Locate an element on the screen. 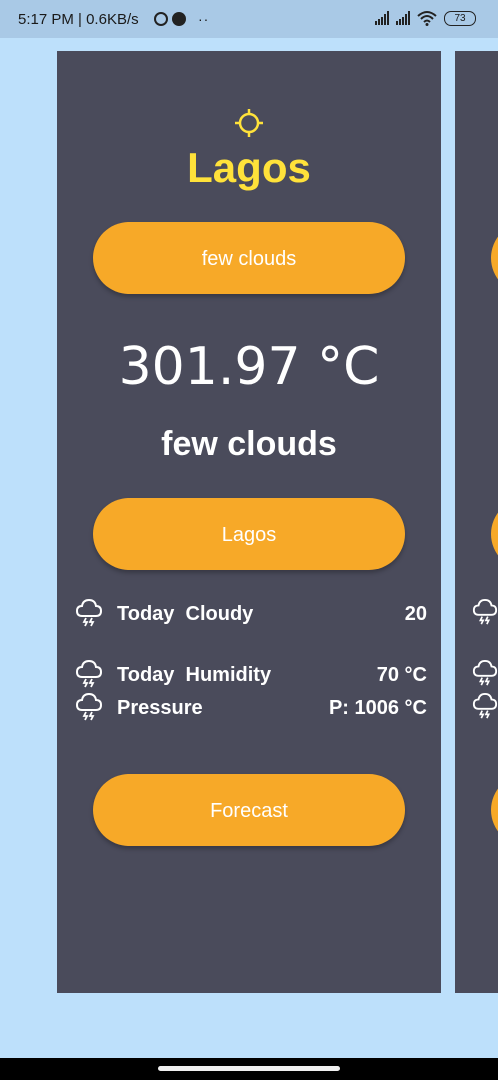  next-weather-card is located at coordinates (476, 522).